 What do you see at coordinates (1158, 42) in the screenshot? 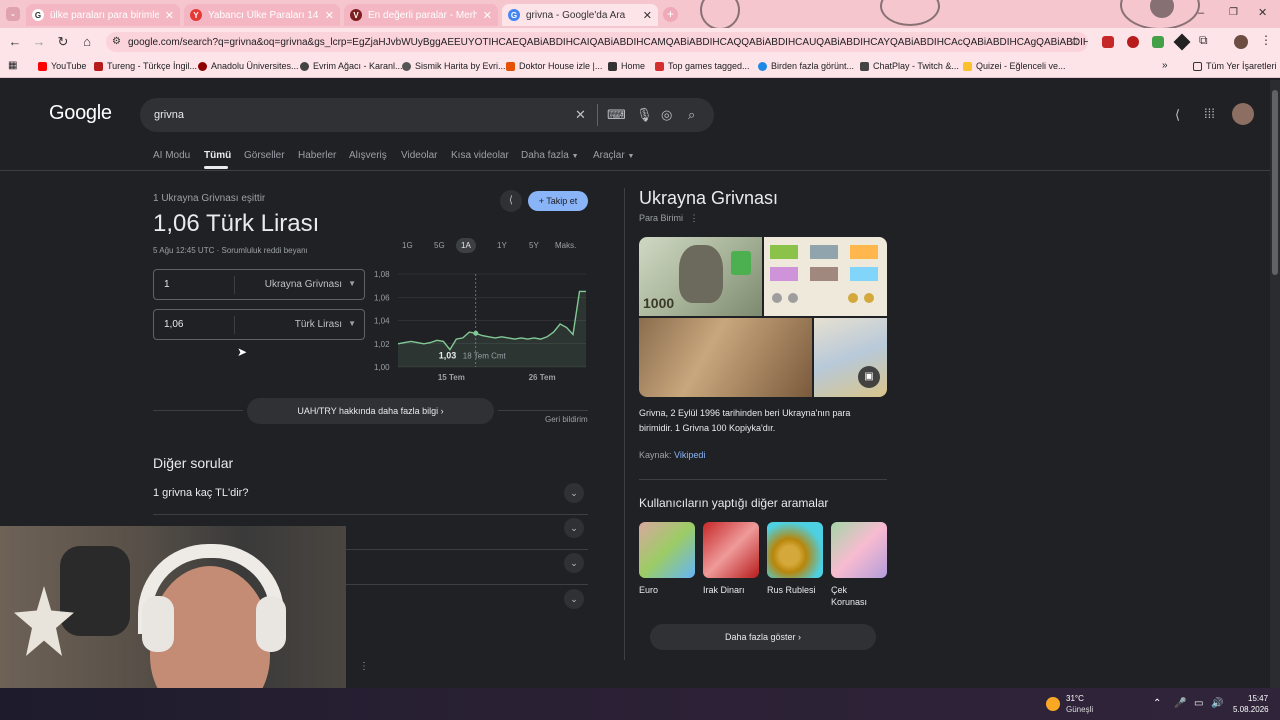
I see `shield-extension-icon` at bounding box center [1158, 42].